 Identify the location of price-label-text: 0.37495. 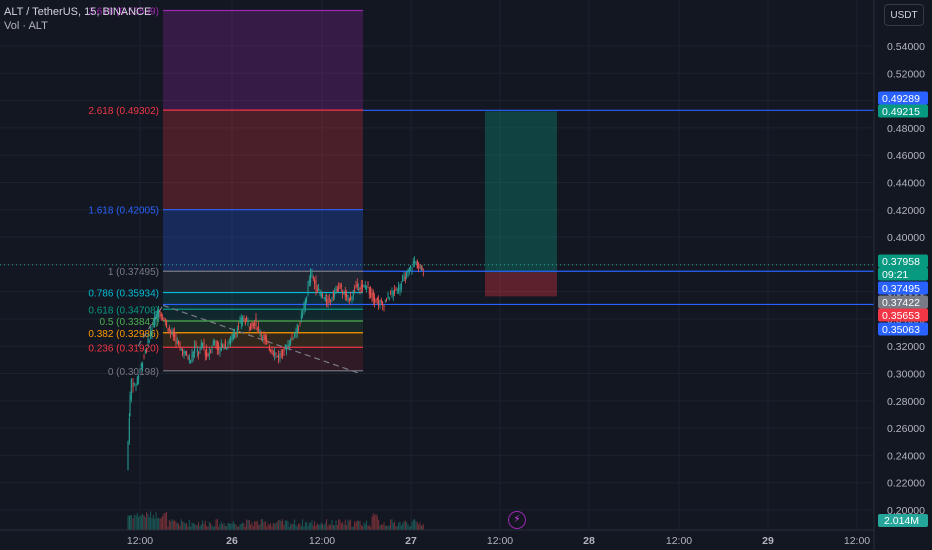
(901, 289).